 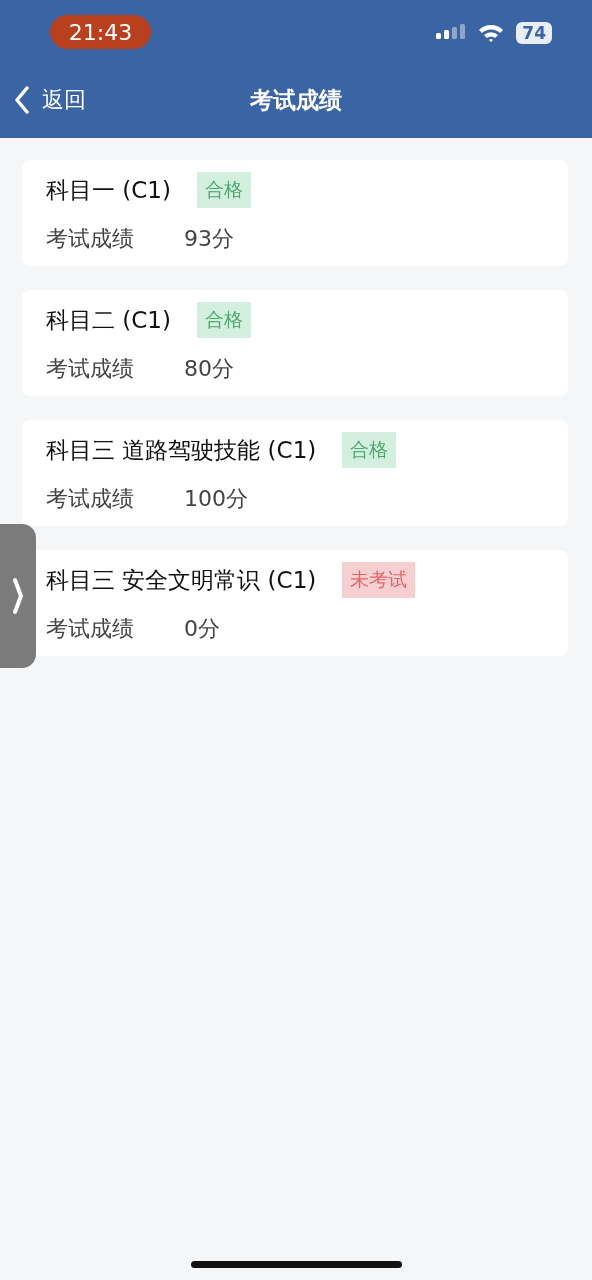 What do you see at coordinates (296, 100) in the screenshot?
I see `page-title: 考试成绩` at bounding box center [296, 100].